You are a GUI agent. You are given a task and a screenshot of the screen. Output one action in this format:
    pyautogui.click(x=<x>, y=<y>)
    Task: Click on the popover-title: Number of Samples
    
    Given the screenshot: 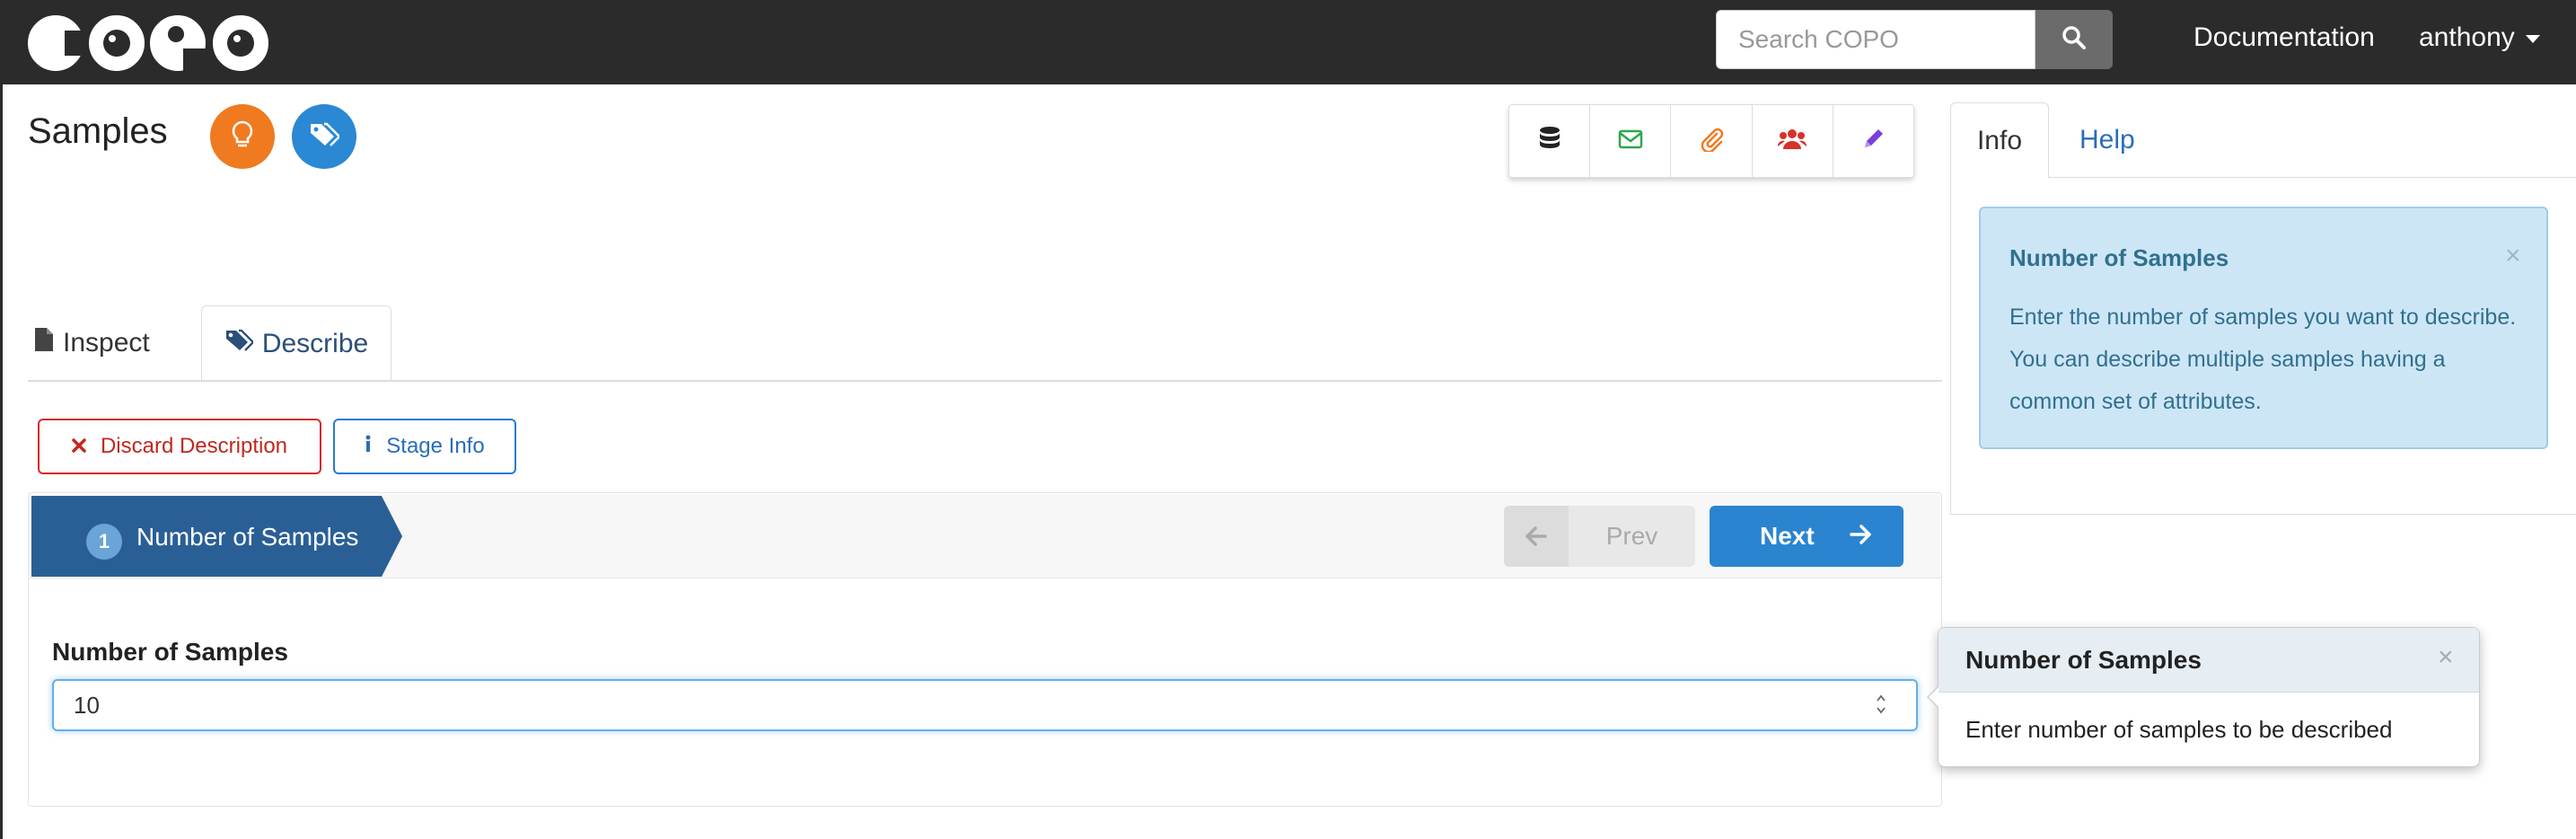 What is the action you would take?
    pyautogui.click(x=2083, y=660)
    